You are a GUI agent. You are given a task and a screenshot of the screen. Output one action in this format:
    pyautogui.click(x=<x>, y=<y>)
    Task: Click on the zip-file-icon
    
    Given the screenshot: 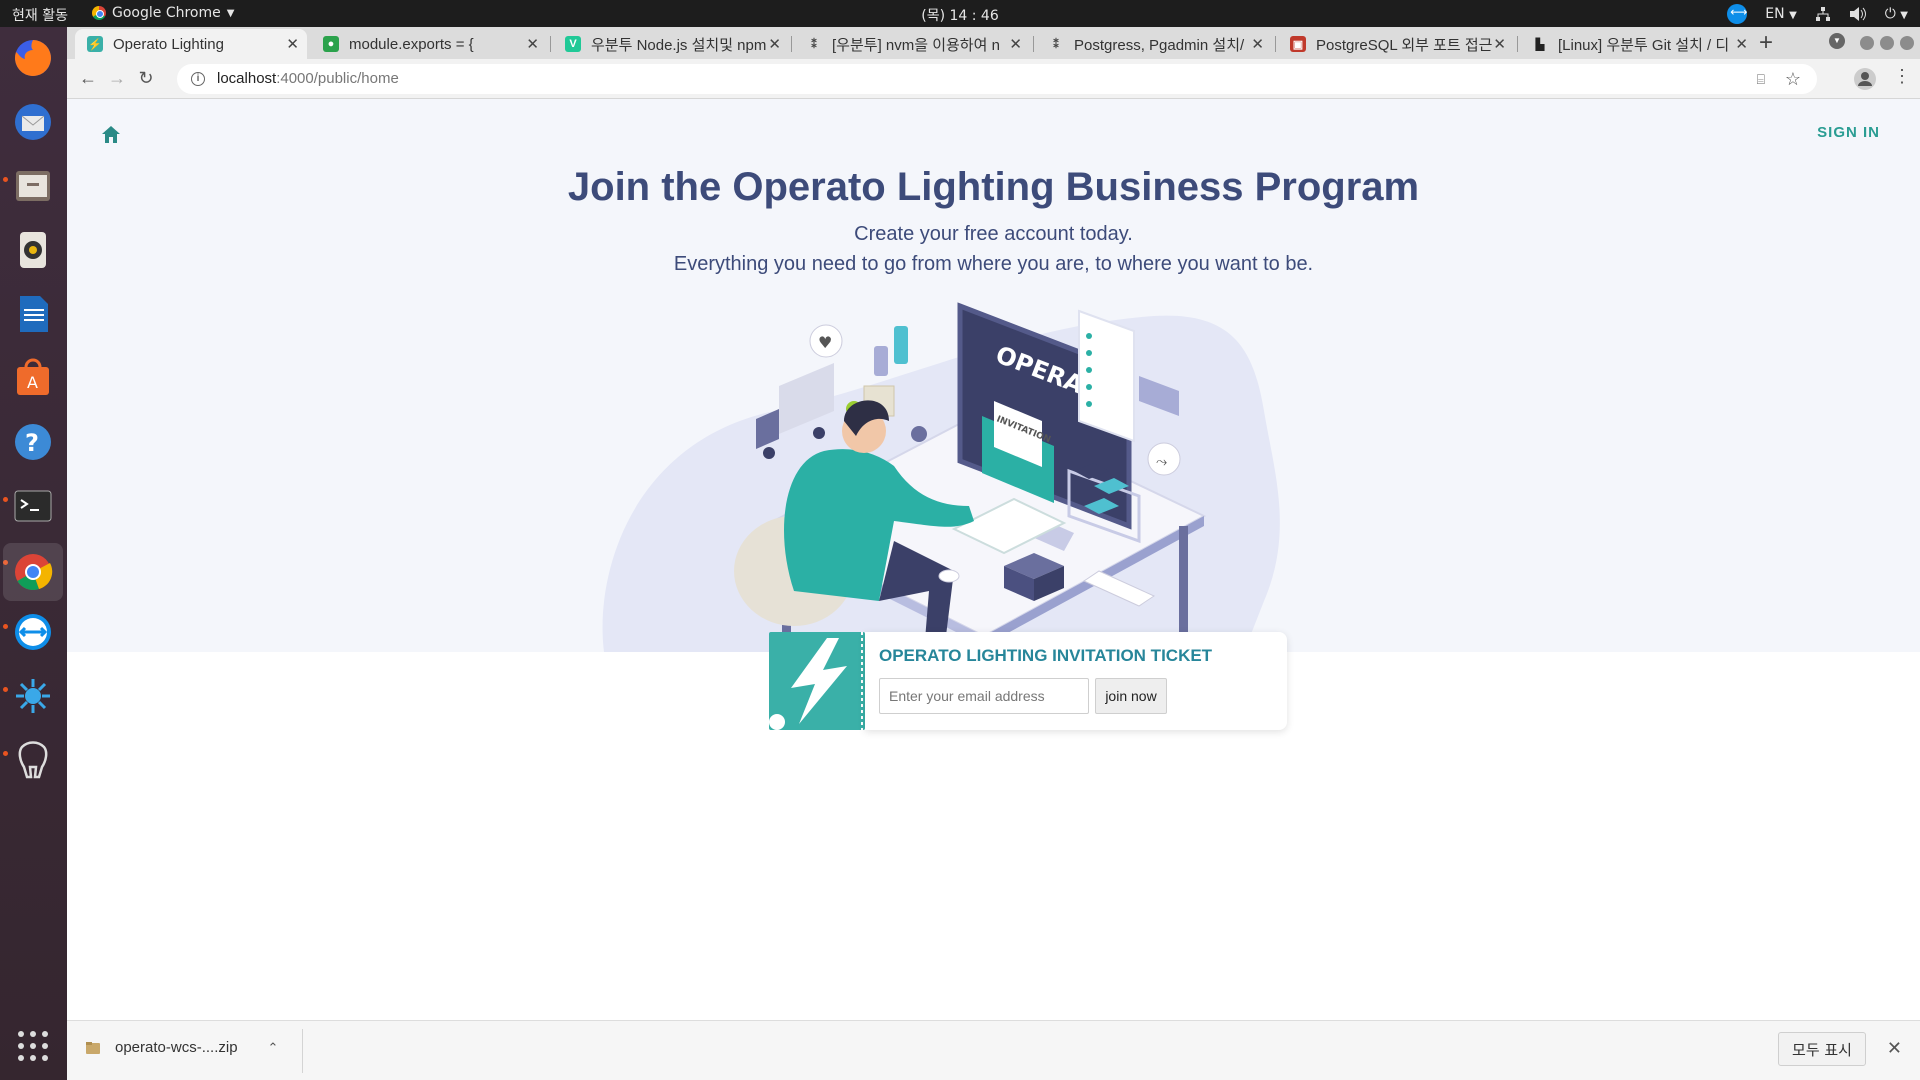 What is the action you would take?
    pyautogui.click(x=93, y=1047)
    